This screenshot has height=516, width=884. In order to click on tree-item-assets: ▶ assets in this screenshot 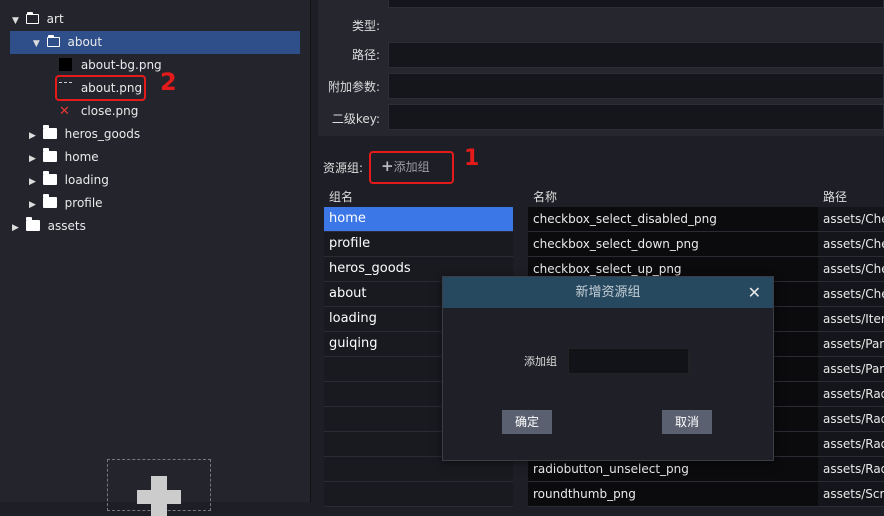, I will do `click(49, 226)`.